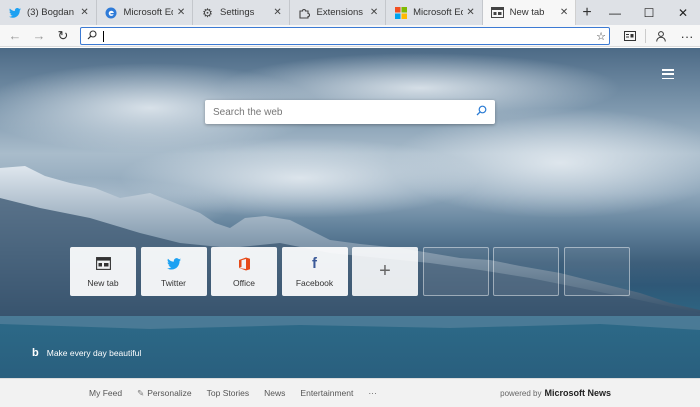  I want to click on feed-tab-personalize: ✎ Personalize, so click(164, 393).